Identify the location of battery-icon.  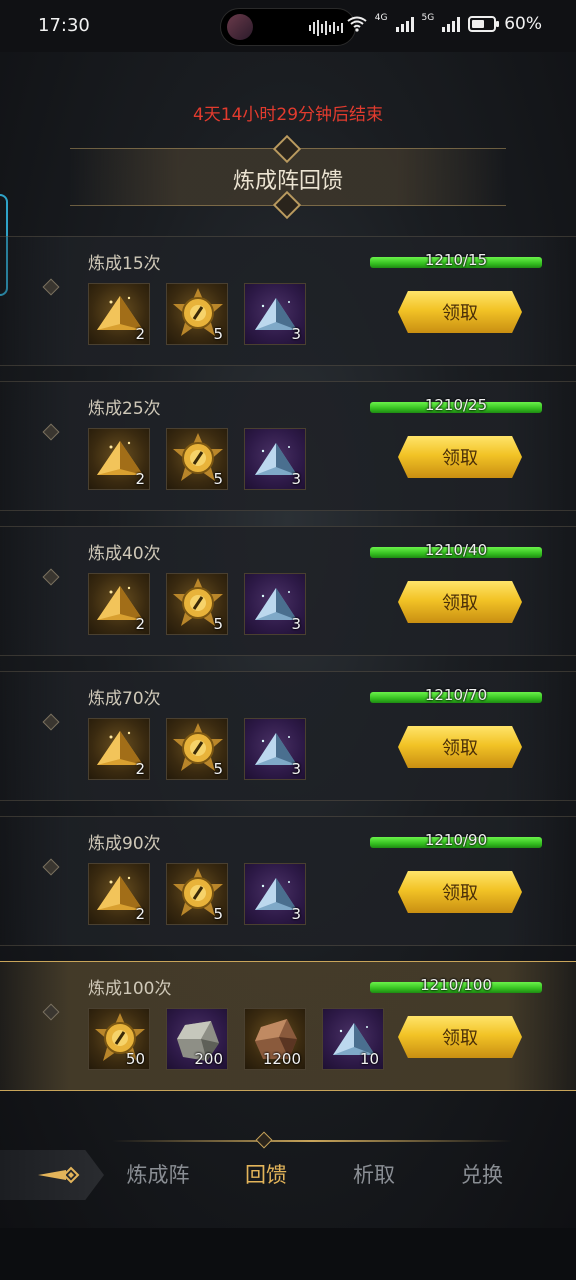
(484, 24).